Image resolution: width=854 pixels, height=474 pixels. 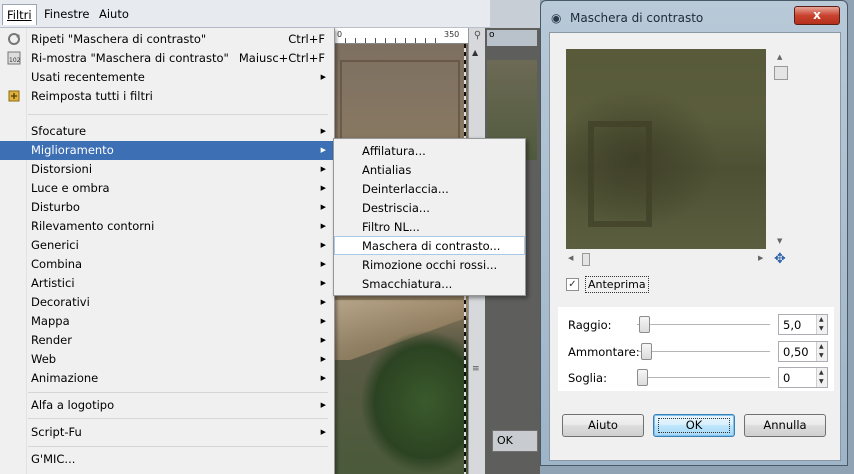 I want to click on menu-item-generici: Generici ▶, so click(x=167, y=245).